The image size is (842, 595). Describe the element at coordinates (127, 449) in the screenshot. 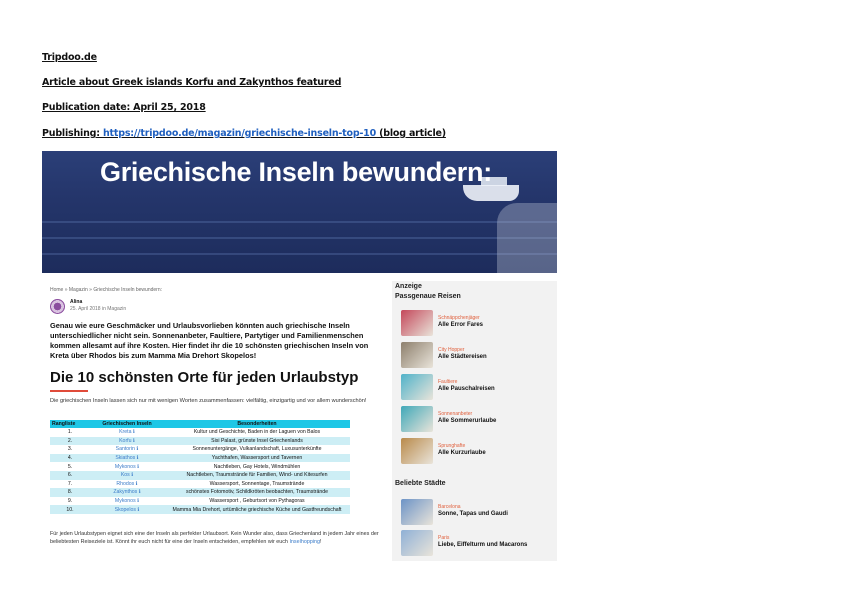

I see `island-link: Santorin ℹ` at that location.